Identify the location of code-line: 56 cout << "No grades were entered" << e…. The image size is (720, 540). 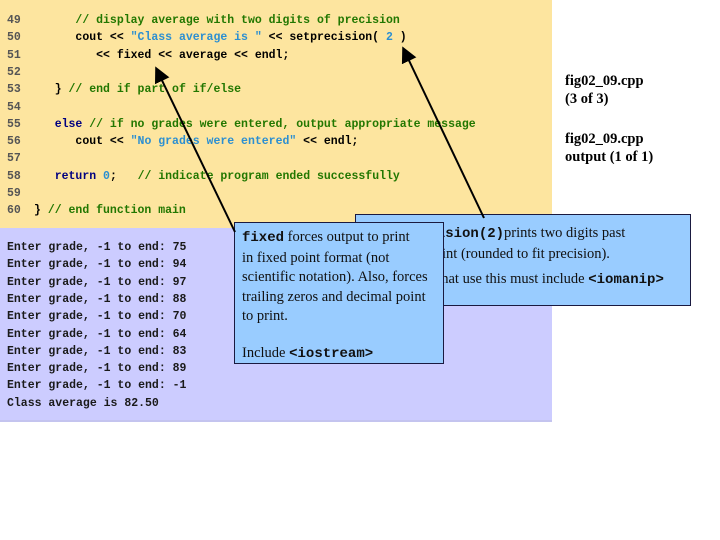
(182, 141).